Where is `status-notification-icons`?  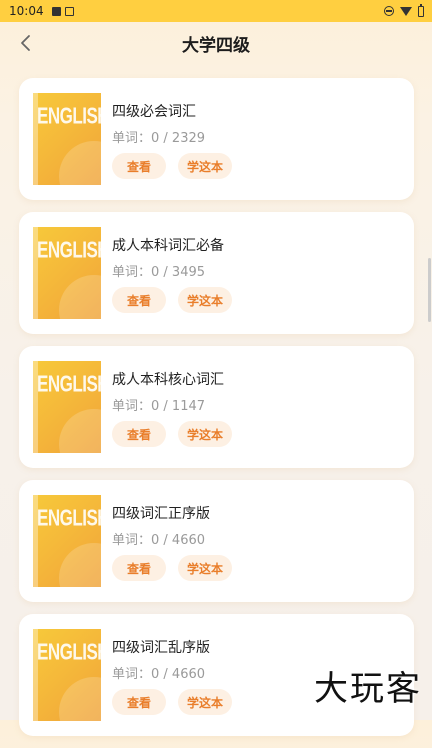 status-notification-icons is located at coordinates (62, 11).